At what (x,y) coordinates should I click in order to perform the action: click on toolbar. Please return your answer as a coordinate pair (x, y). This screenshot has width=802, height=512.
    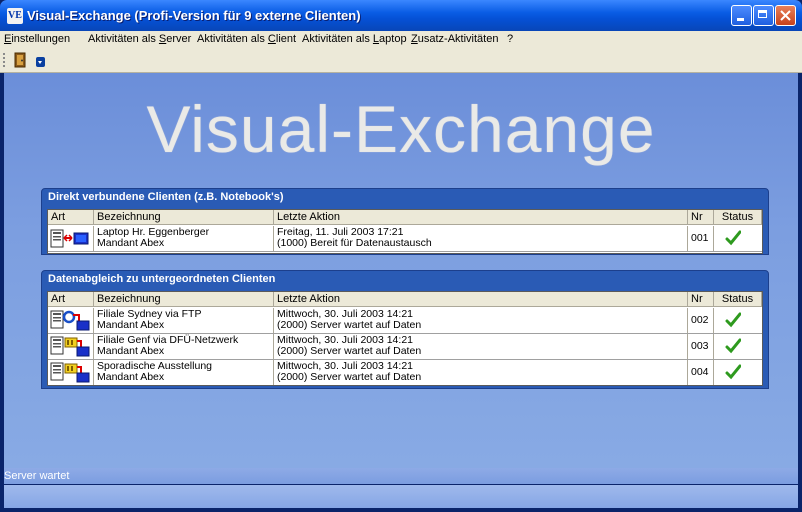
    Looking at the image, I should click on (401, 60).